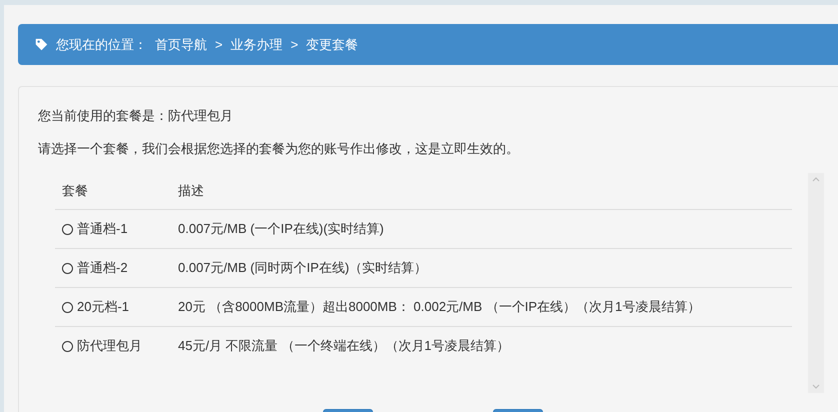 This screenshot has height=412, width=838. Describe the element at coordinates (279, 149) in the screenshot. I see `instruction-text: 请选择一个套餐，我们会根据您选择的套餐为您的账号作出修改，这是立即生效的。` at that location.